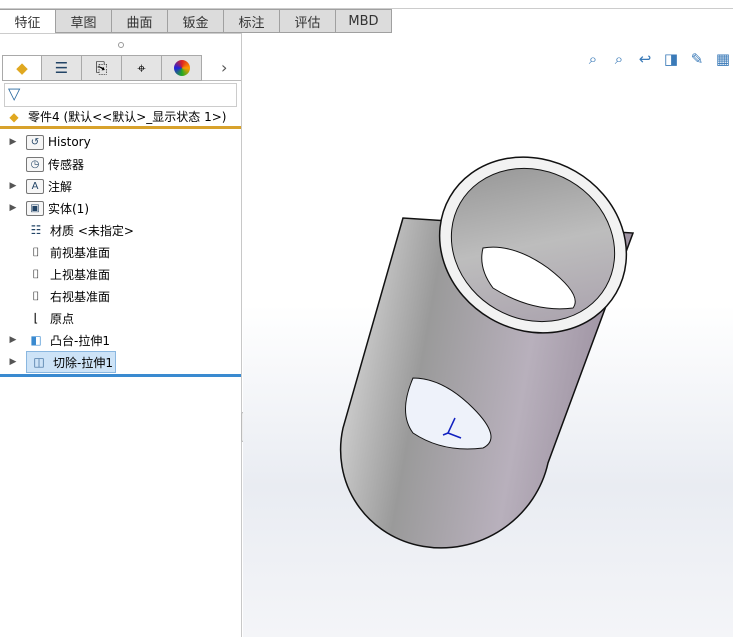  I want to click on tree-item-front-plane: ⌷ 前视基准面, so click(120, 252).